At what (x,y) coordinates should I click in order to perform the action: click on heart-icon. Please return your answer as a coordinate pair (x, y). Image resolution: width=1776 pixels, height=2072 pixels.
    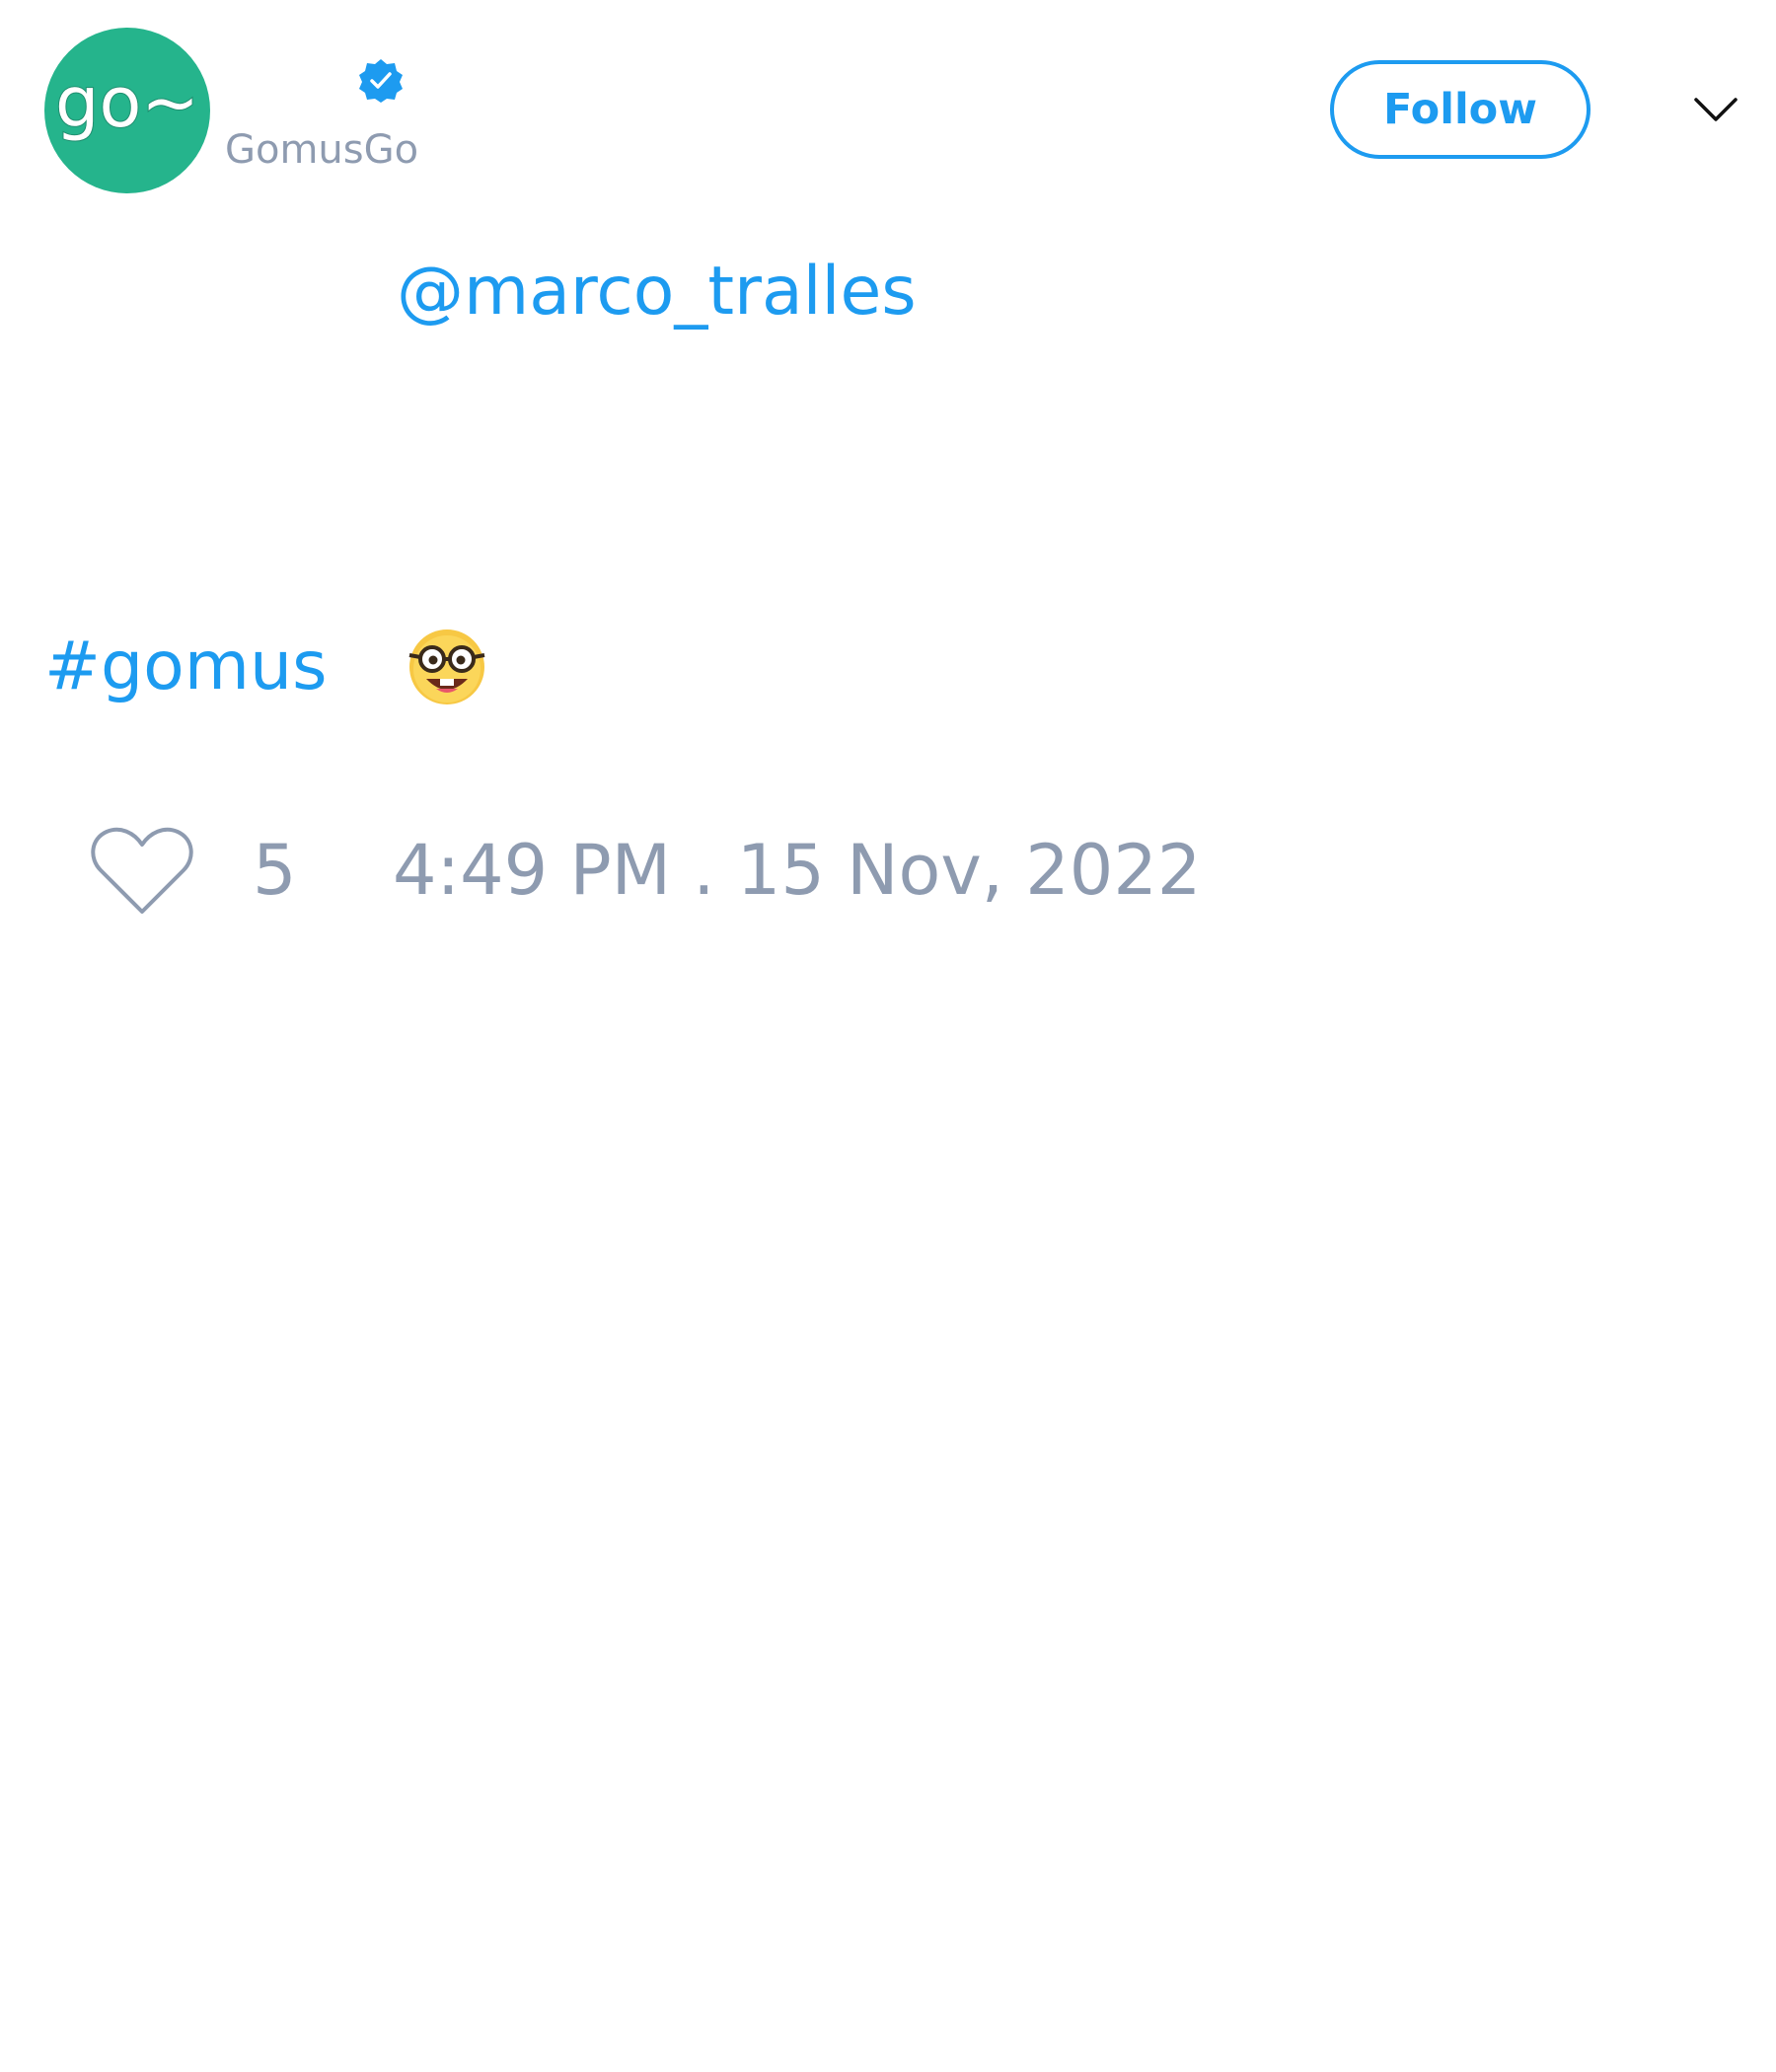
    Looking at the image, I should click on (142, 870).